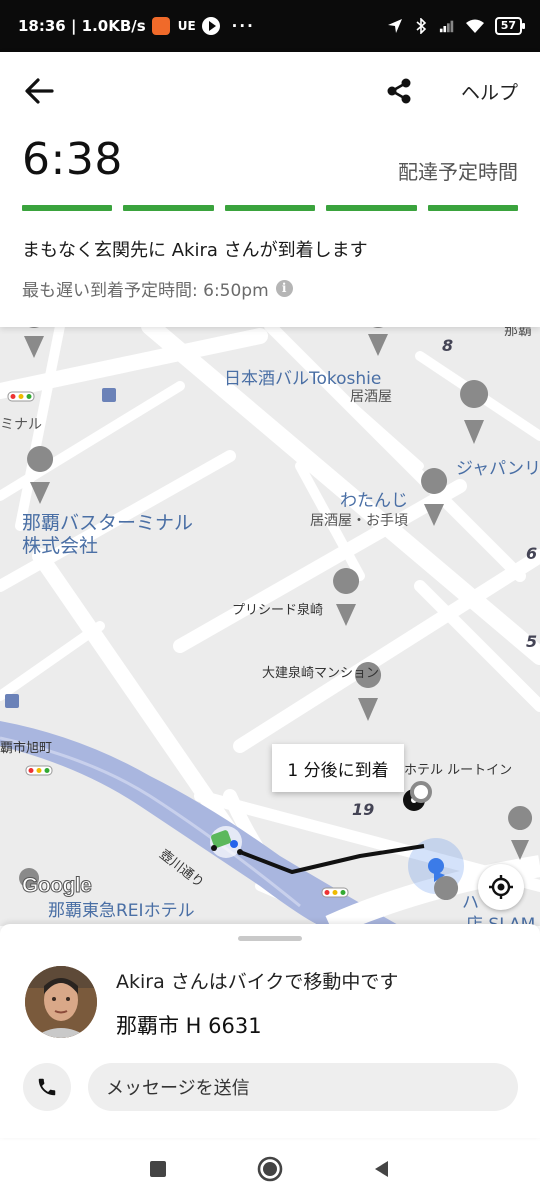  What do you see at coordinates (303, 1087) in the screenshot?
I see `message-input: メッセージを送信` at bounding box center [303, 1087].